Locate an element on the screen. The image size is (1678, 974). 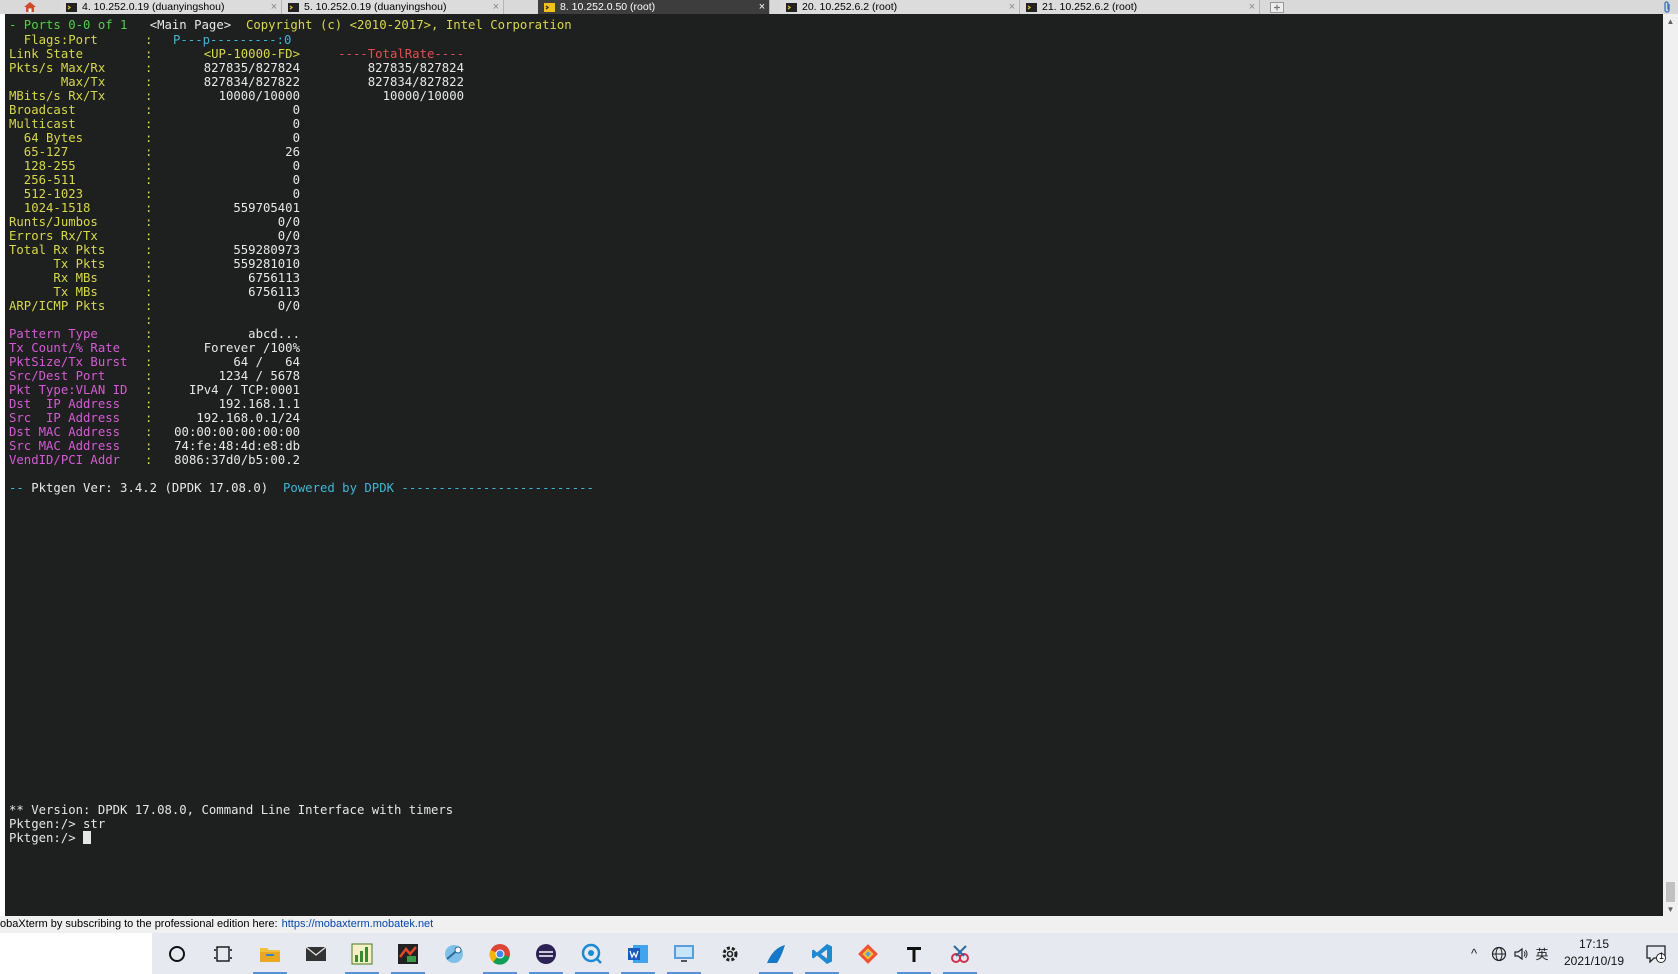
scroll-up-arrow-icon: ▲ is located at coordinates (1670, 21).